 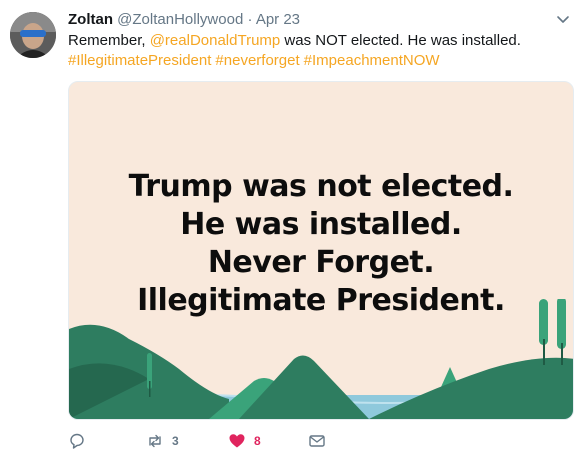 What do you see at coordinates (400, 40) in the screenshot?
I see `tweet-text-after: was NOT elected. He was installed.` at bounding box center [400, 40].